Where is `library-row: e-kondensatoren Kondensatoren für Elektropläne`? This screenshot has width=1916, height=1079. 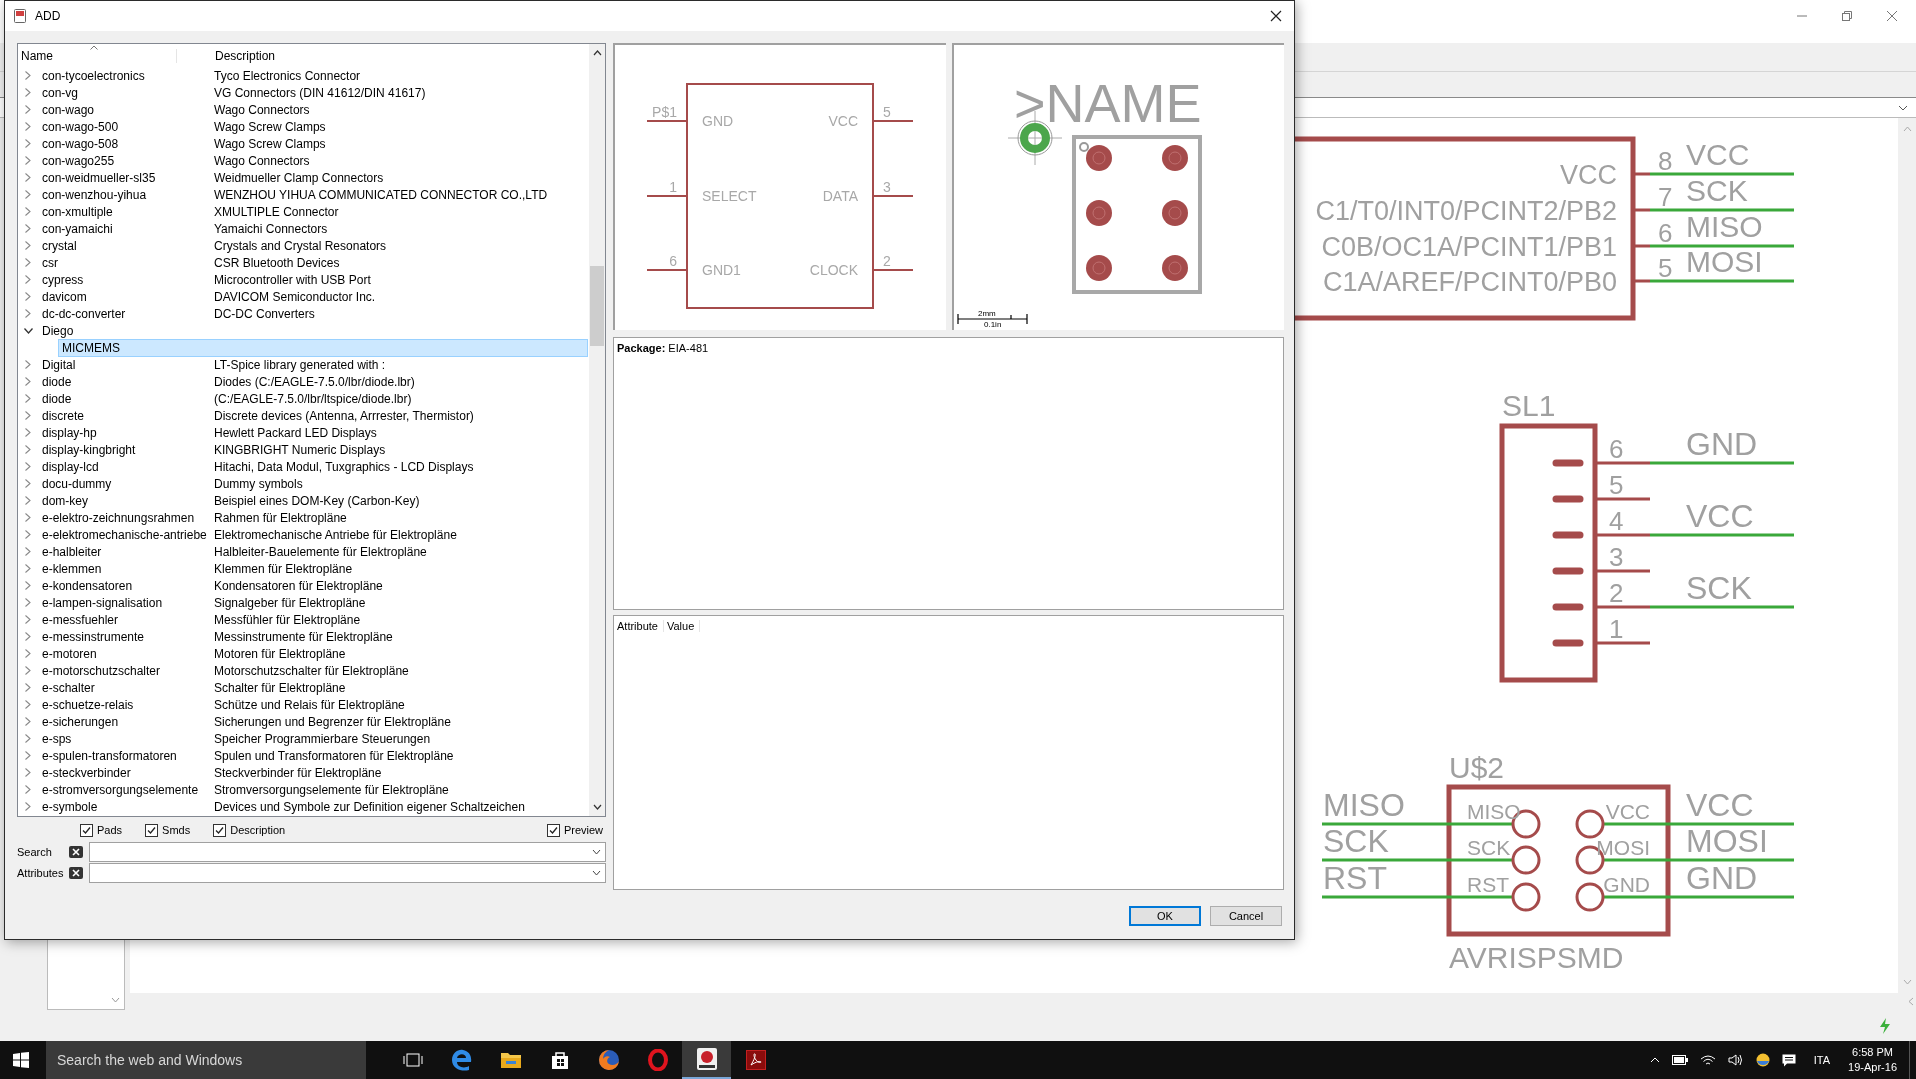
library-row: e-kondensatoren Kondensatoren für Elektropläne is located at coordinates (313, 585).